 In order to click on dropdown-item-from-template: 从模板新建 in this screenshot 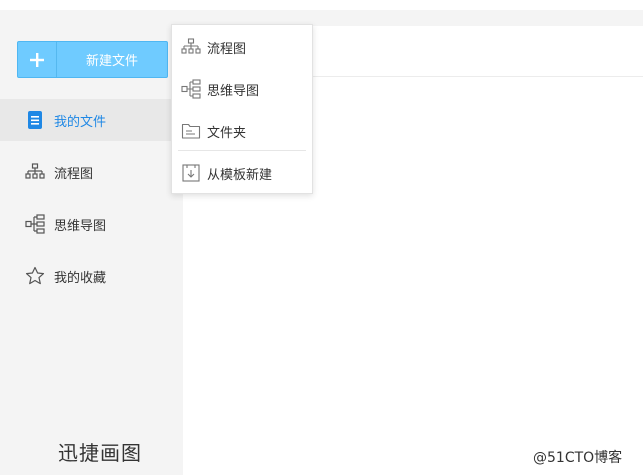, I will do `click(242, 173)`.